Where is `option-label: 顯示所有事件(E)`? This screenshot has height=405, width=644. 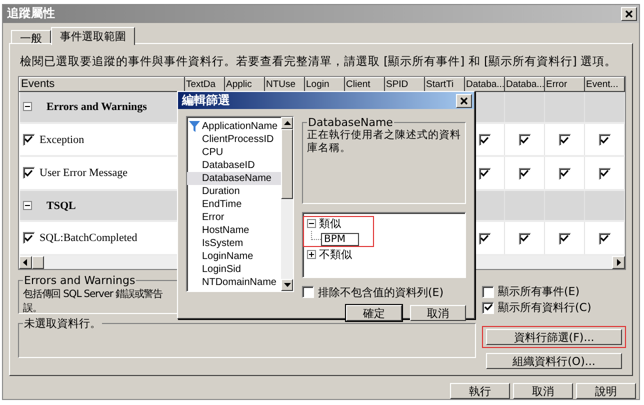 option-label: 顯示所有事件(E) is located at coordinates (539, 292).